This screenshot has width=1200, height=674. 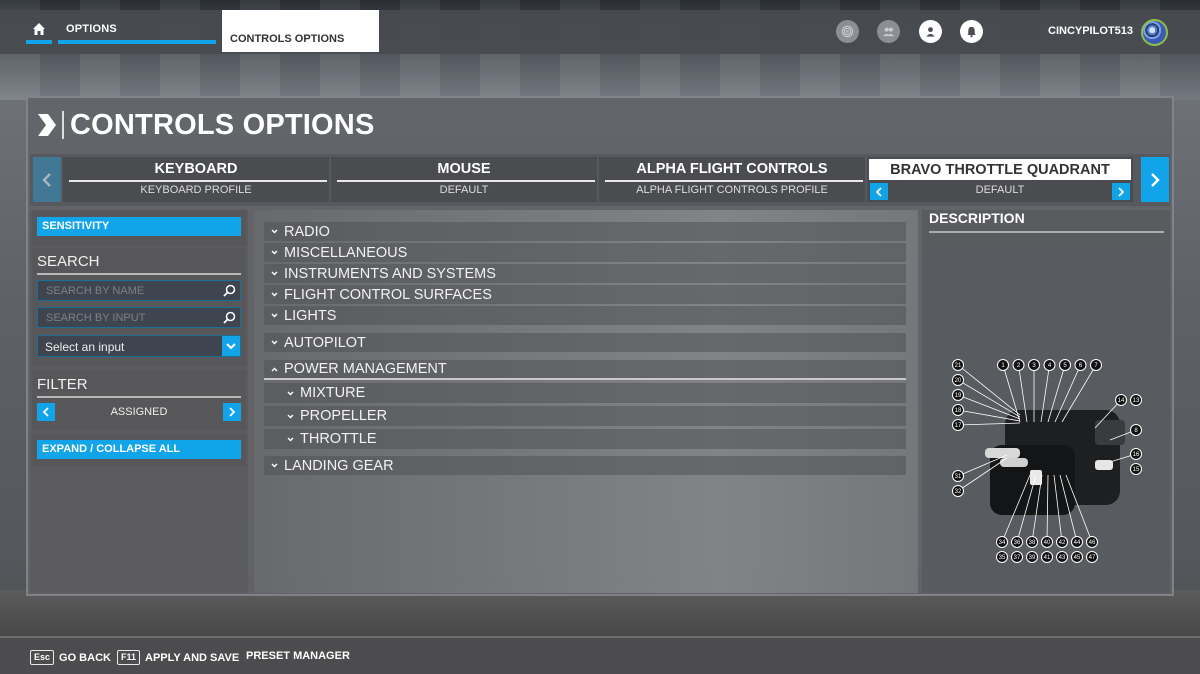 What do you see at coordinates (139, 412) in the screenshot?
I see `filter-value: ASSIGNED` at bounding box center [139, 412].